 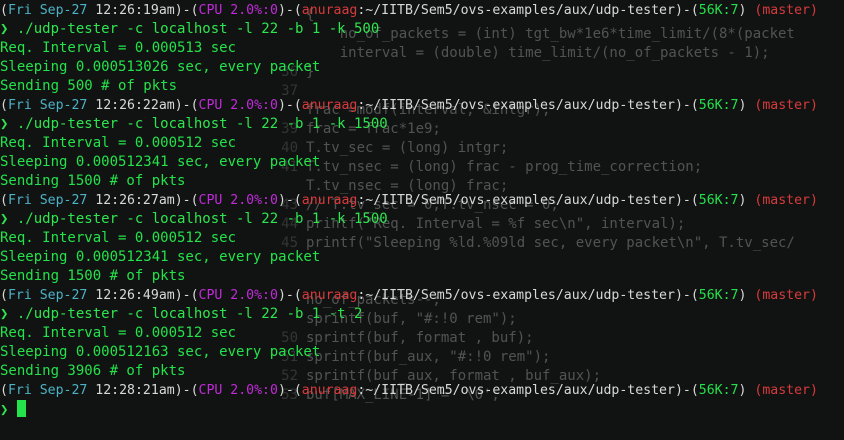 I want to click on output-line: Req. Interval = 0.000513 sec, so click(x=118, y=48).